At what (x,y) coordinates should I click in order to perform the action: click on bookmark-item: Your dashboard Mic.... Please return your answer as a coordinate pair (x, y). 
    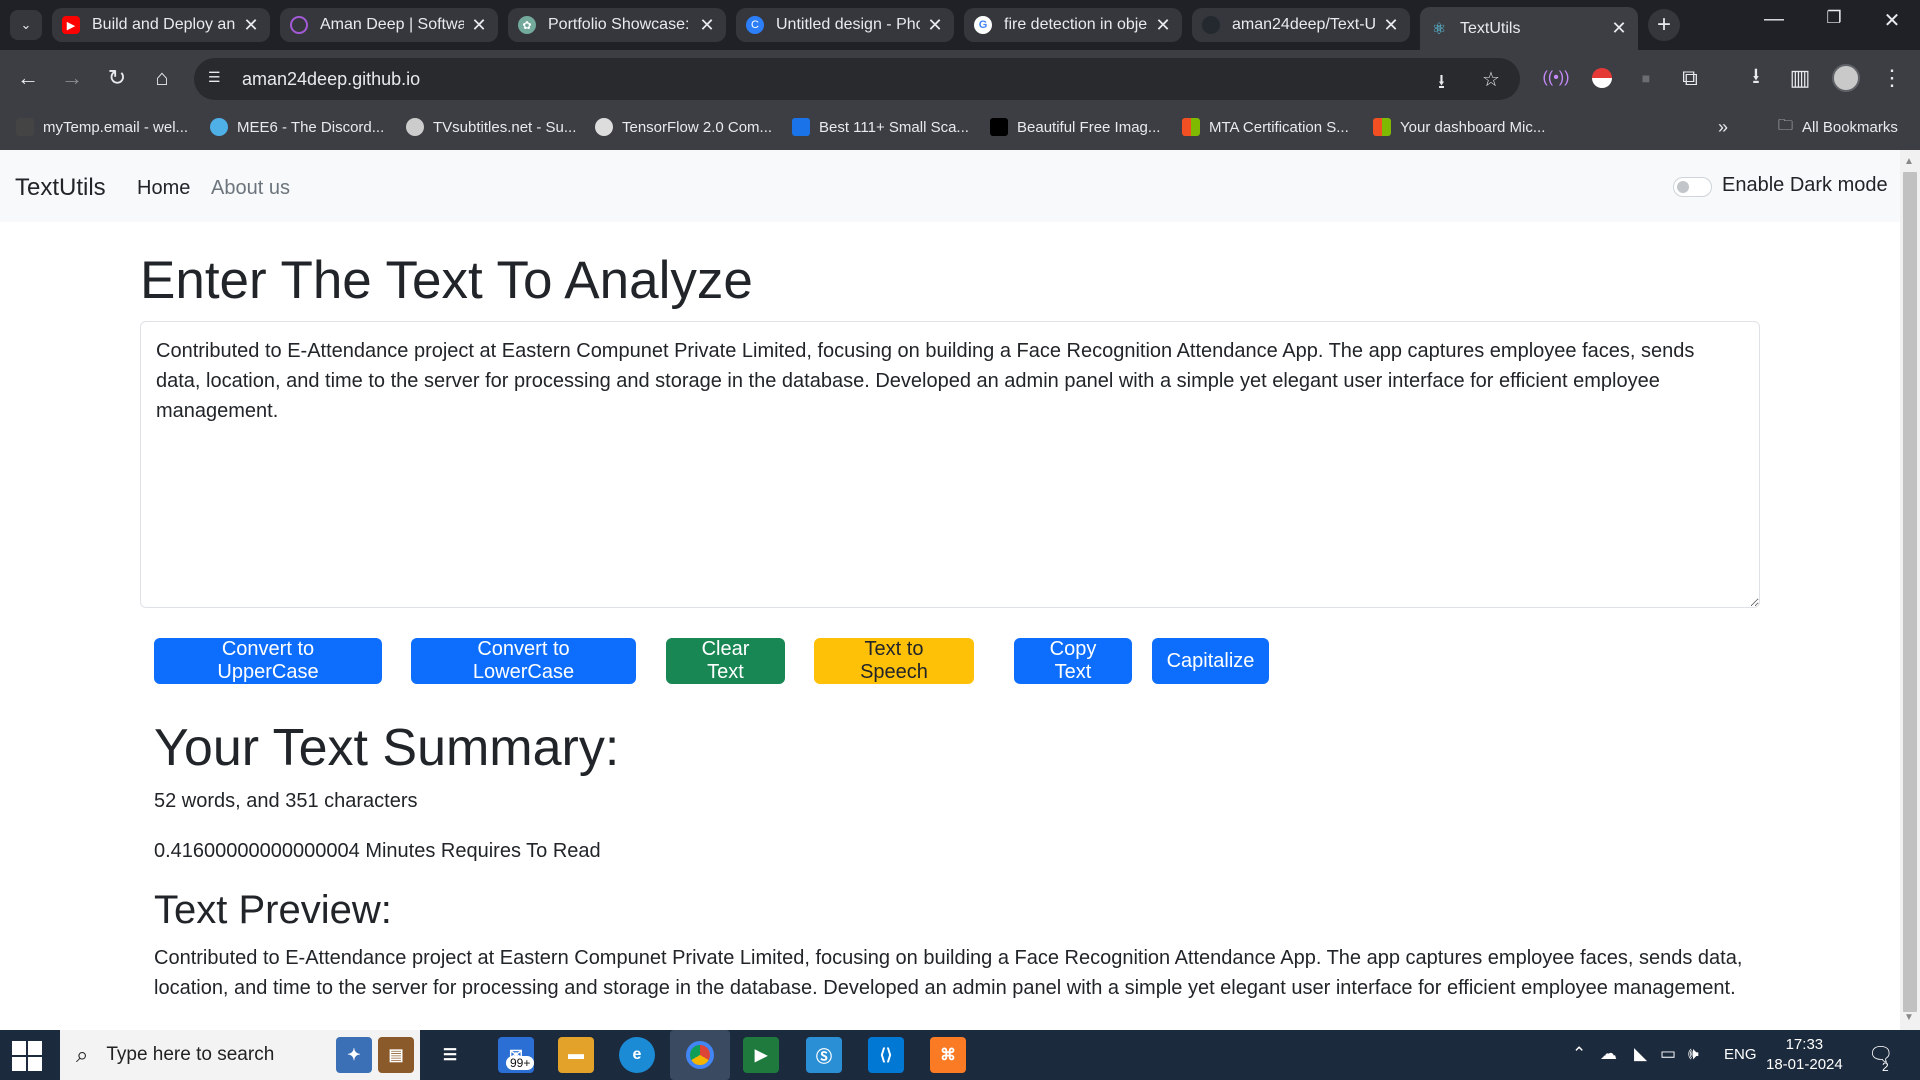
    Looking at the image, I should click on (1459, 127).